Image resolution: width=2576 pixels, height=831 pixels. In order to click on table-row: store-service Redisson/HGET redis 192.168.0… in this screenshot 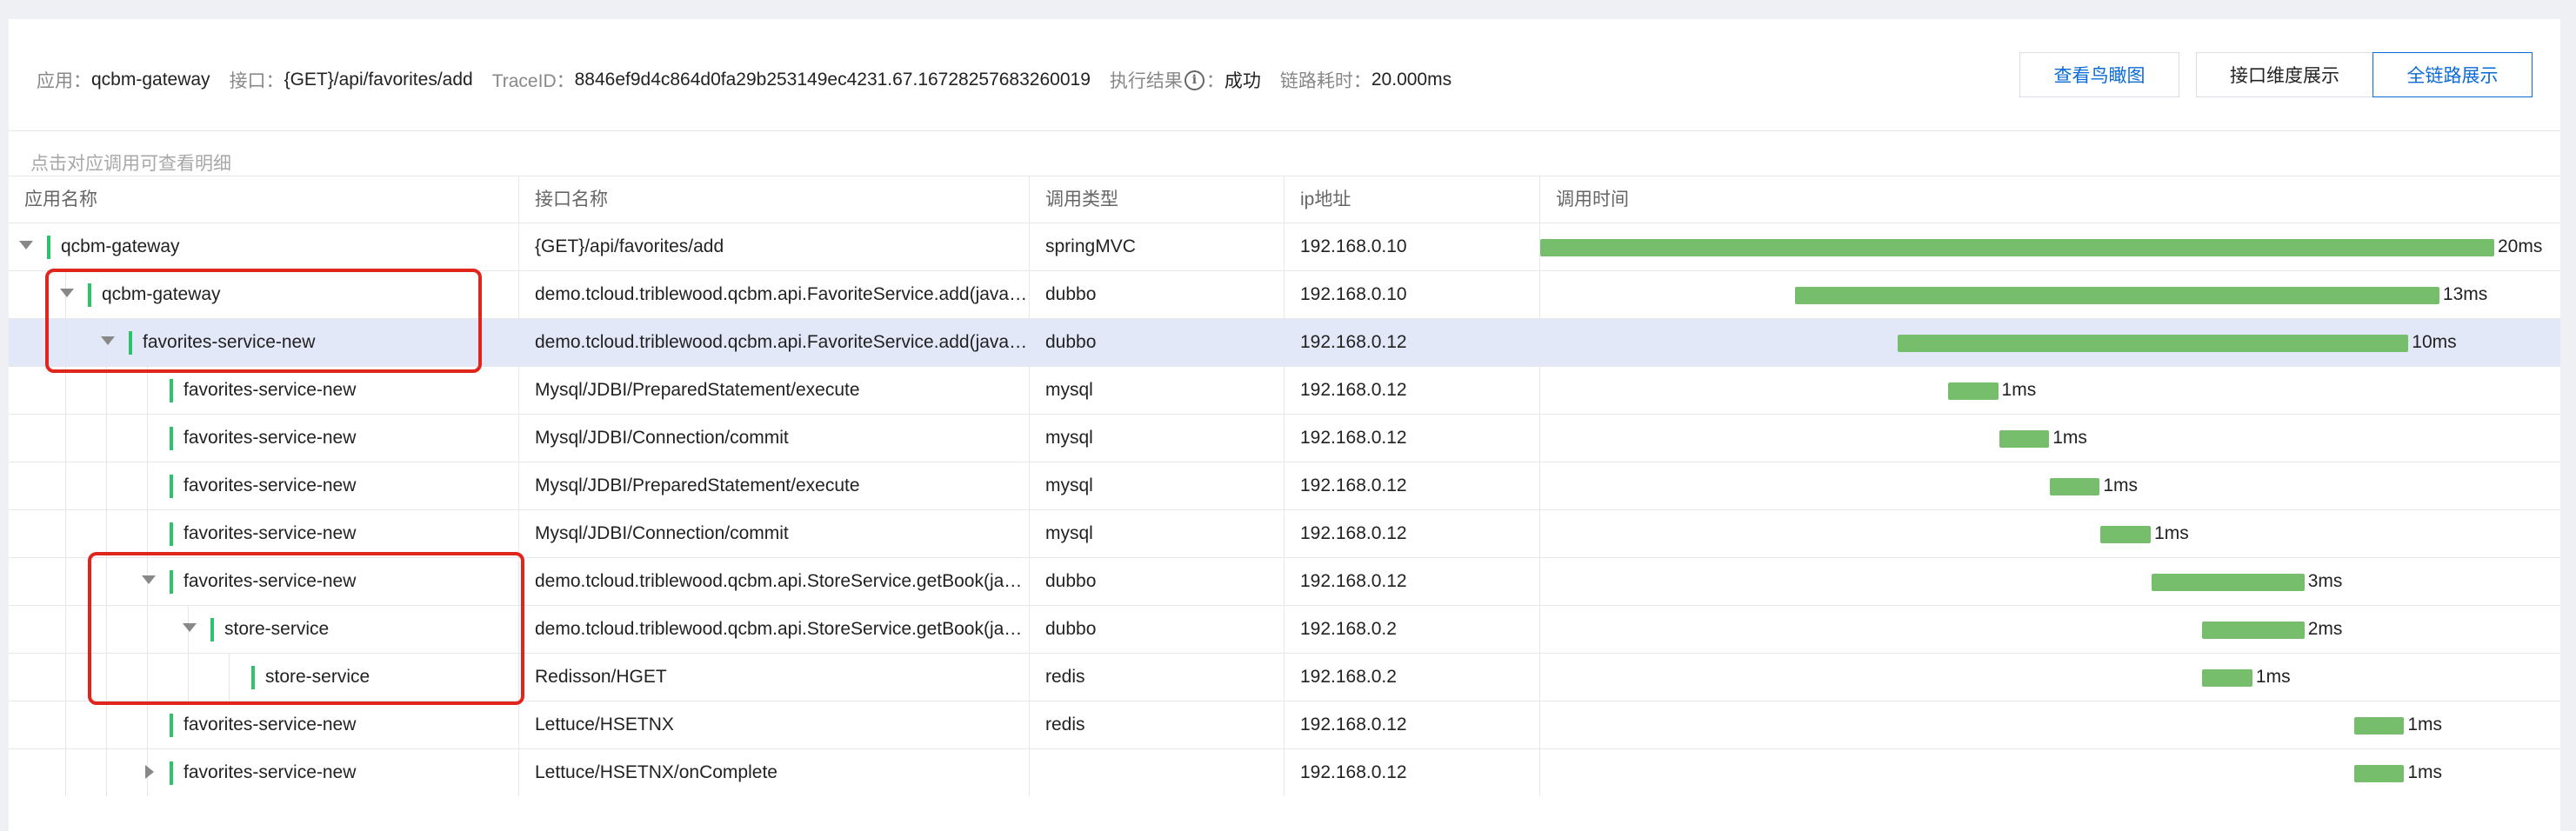, I will do `click(1284, 677)`.